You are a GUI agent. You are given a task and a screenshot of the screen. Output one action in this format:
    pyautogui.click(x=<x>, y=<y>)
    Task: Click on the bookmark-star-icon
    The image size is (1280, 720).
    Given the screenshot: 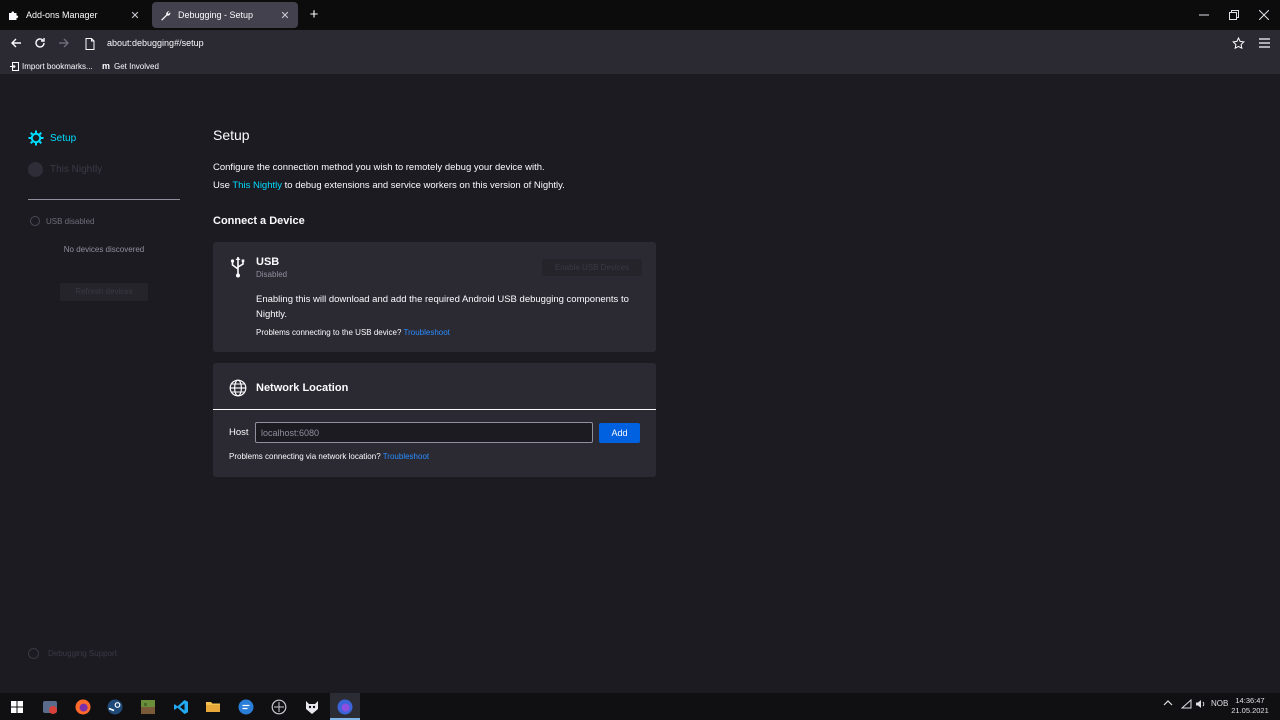 What is the action you would take?
    pyautogui.click(x=1238, y=43)
    